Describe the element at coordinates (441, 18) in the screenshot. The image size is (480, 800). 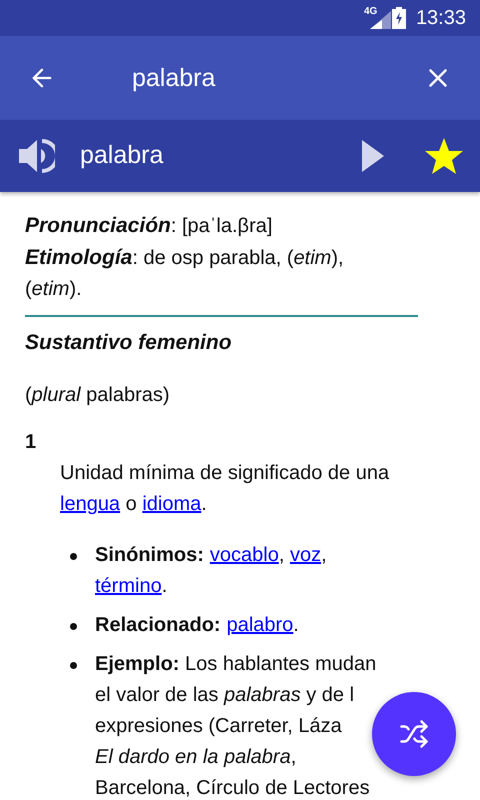
I see `clock-time: 13:33` at that location.